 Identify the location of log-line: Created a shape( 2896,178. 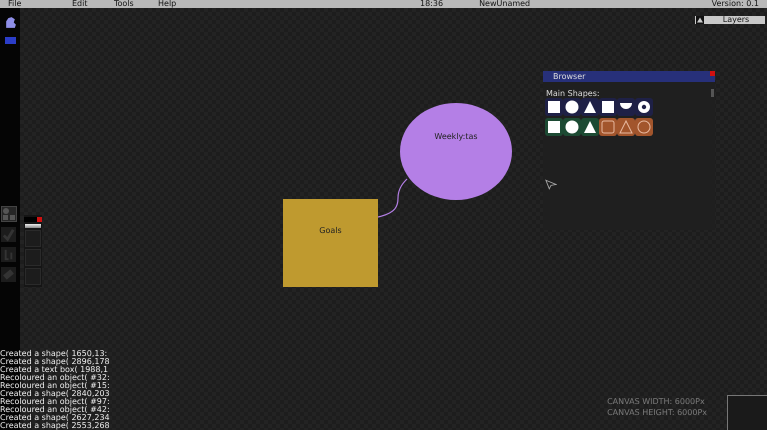
(55, 362).